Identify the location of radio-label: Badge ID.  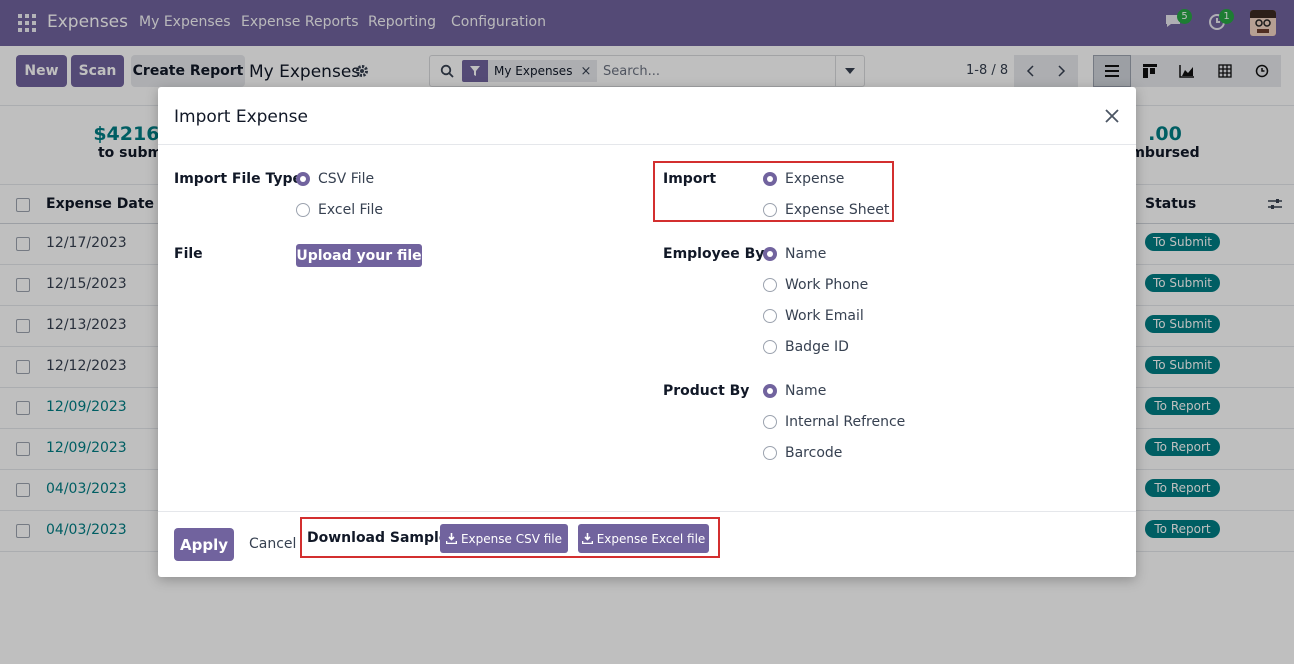
(817, 347).